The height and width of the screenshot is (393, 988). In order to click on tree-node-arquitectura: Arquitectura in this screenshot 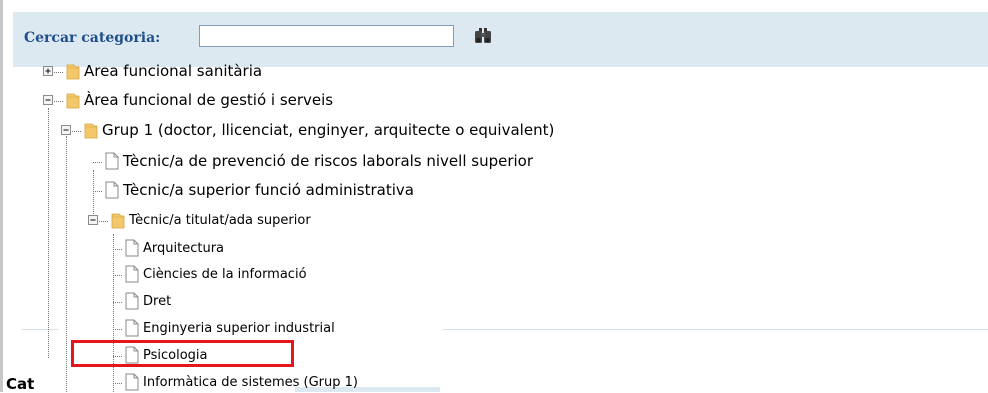, I will do `click(168, 248)`.